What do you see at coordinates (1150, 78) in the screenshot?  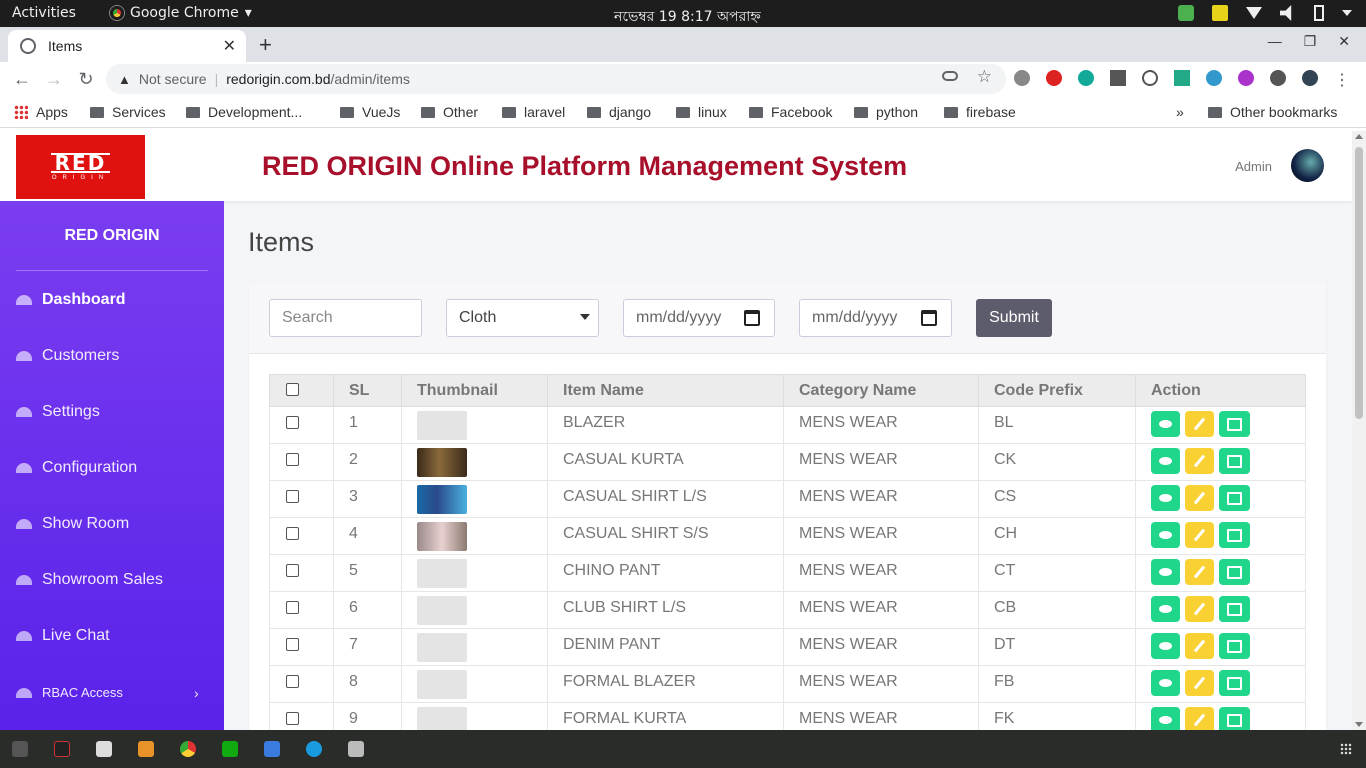 I see `code-icon` at bounding box center [1150, 78].